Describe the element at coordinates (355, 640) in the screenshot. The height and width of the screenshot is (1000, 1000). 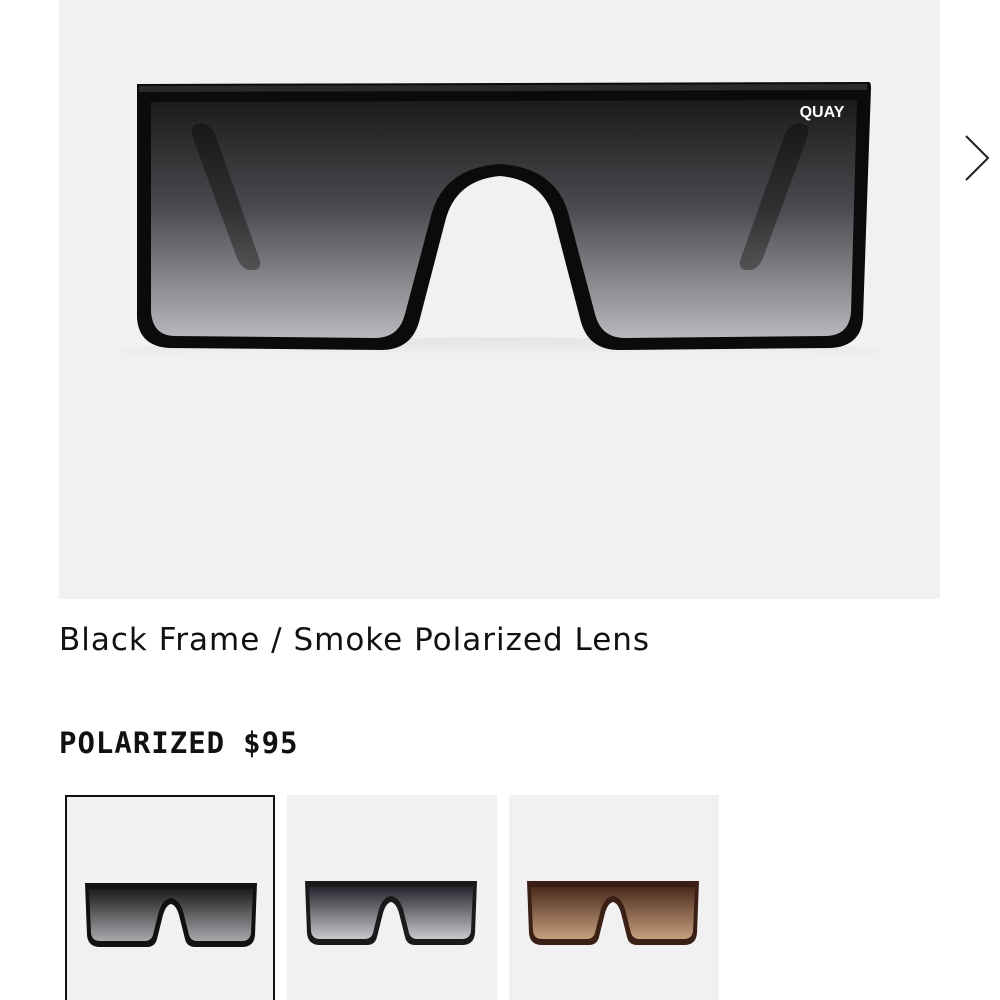
I see `variant-title: Black Frame / Smoke Polarized Lens` at that location.